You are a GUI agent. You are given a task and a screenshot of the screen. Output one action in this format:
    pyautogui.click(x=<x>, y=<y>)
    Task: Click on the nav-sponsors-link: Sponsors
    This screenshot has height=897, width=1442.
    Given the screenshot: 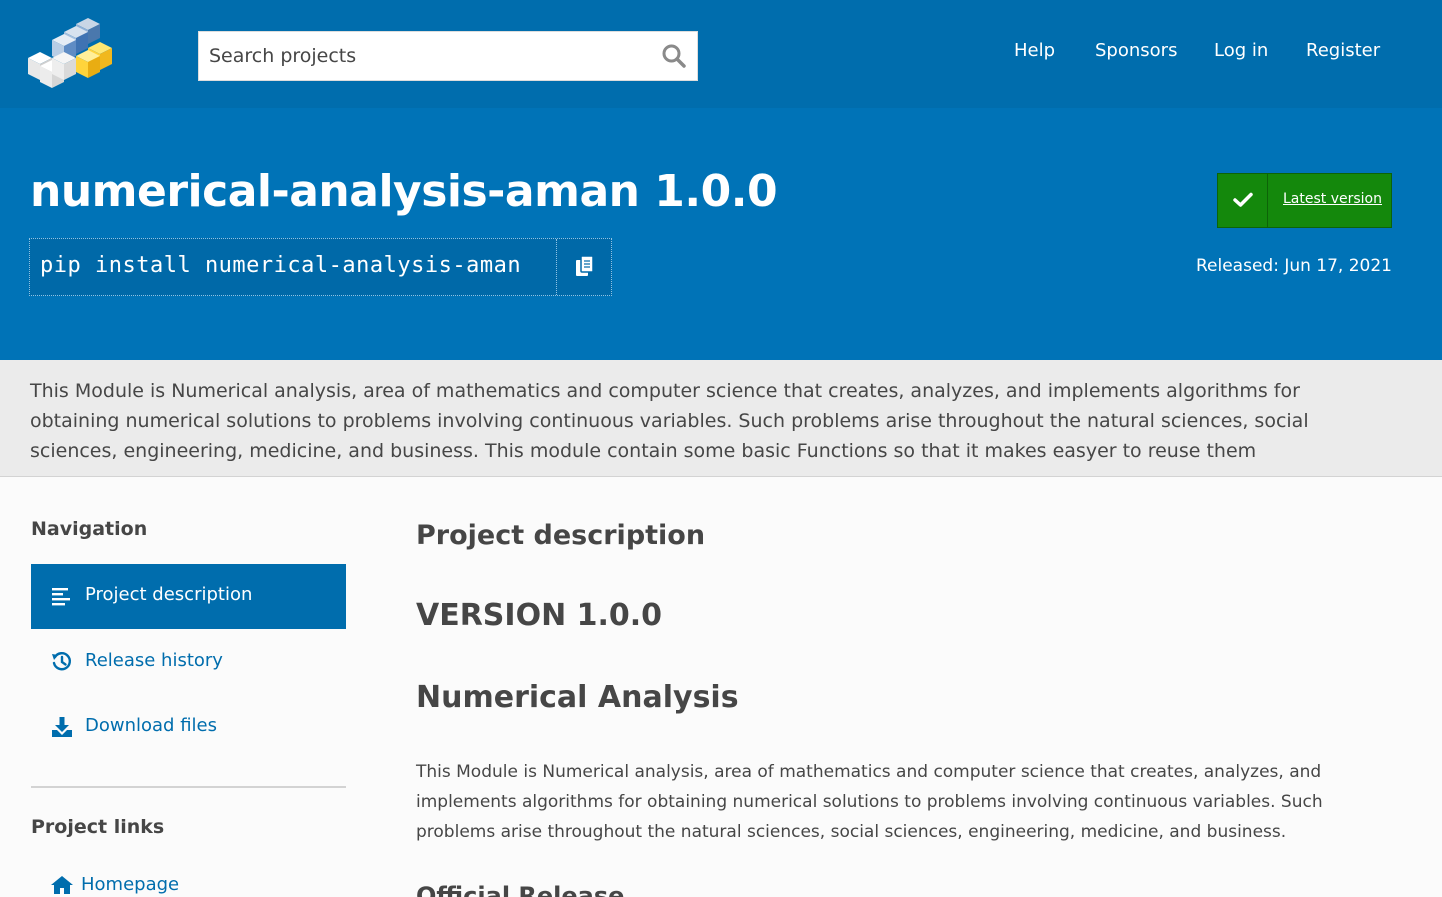 What is the action you would take?
    pyautogui.click(x=1136, y=50)
    